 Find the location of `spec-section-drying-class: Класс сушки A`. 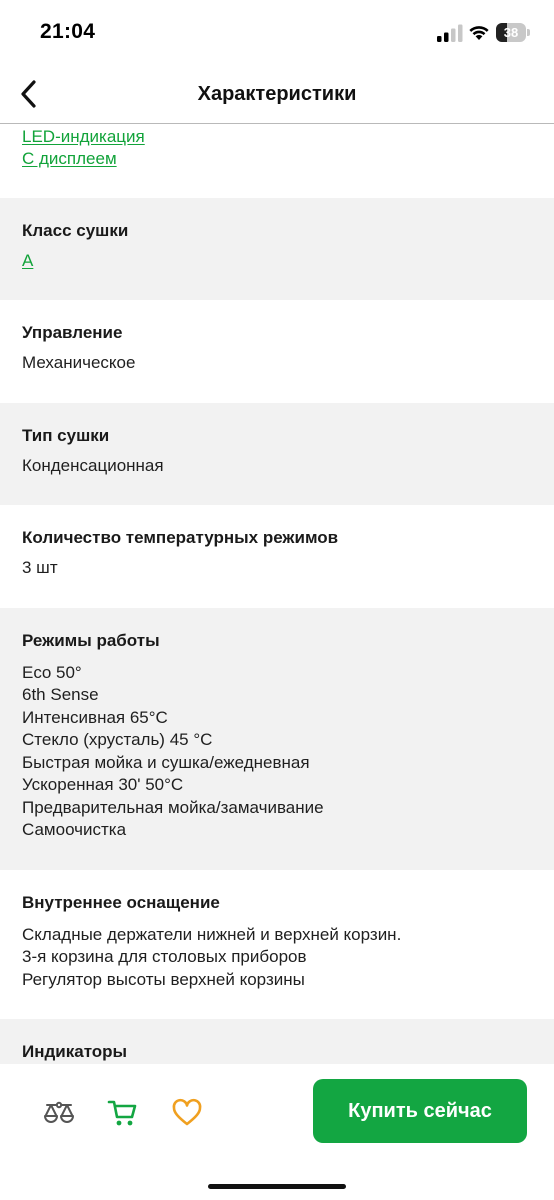

spec-section-drying-class: Класс сушки A is located at coordinates (277, 249).